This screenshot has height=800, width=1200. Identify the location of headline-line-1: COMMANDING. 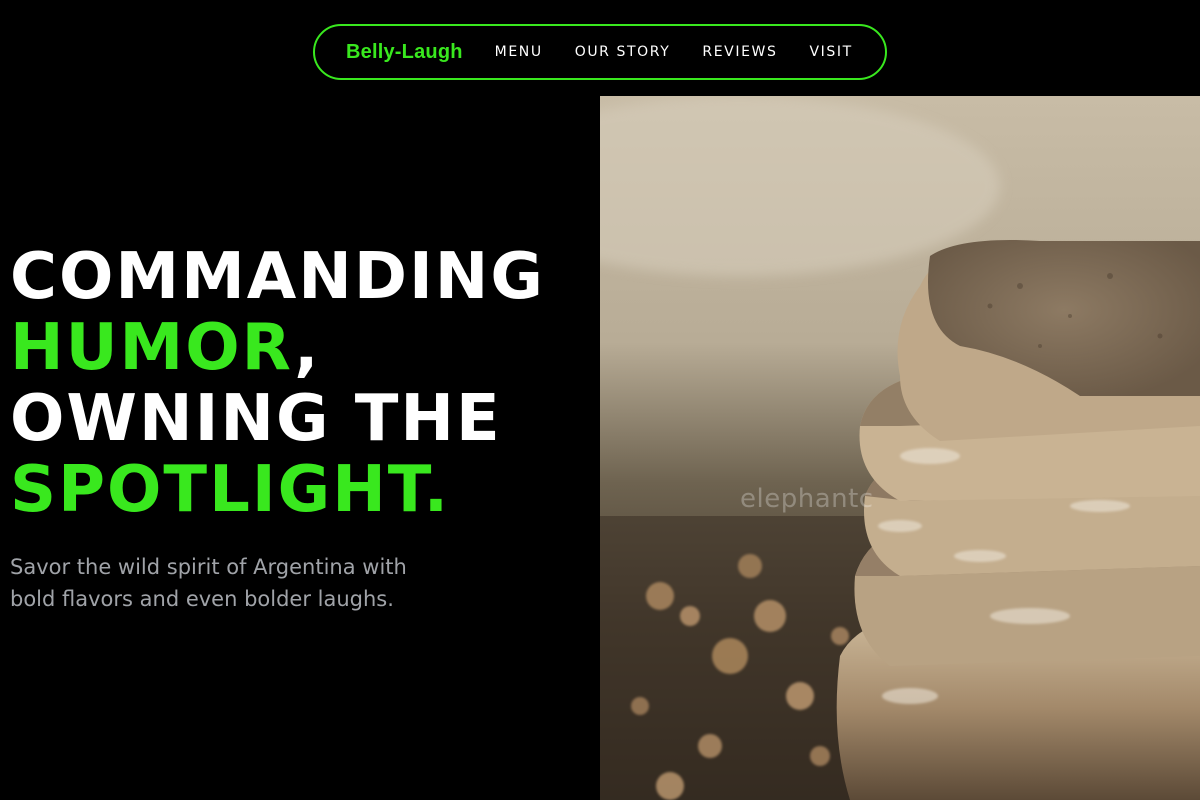
(277, 277).